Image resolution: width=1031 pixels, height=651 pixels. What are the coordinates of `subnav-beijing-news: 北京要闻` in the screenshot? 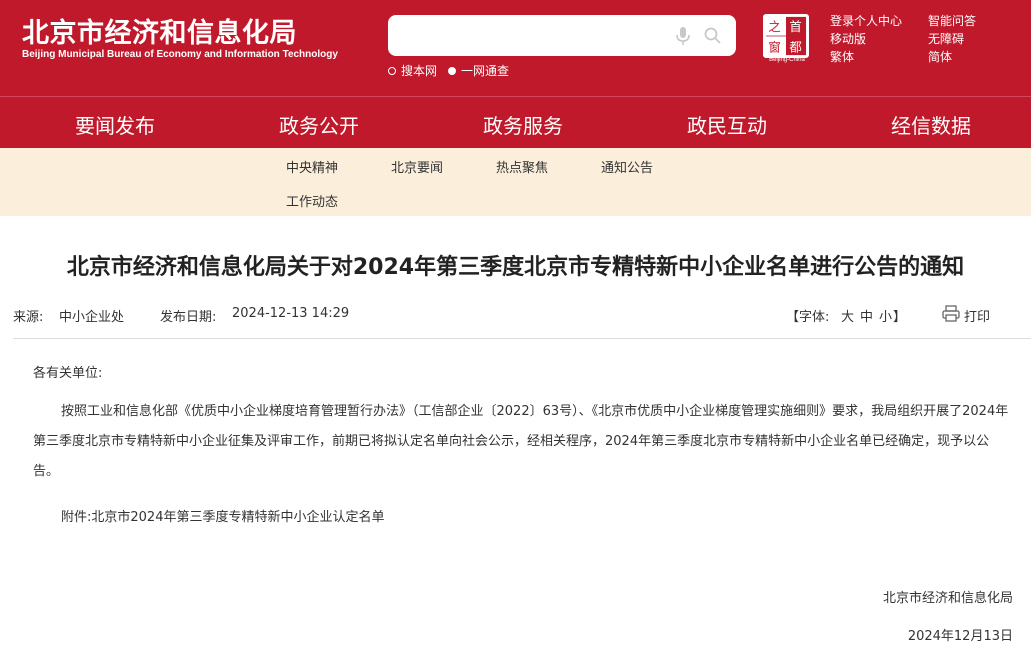 It's located at (417, 166).